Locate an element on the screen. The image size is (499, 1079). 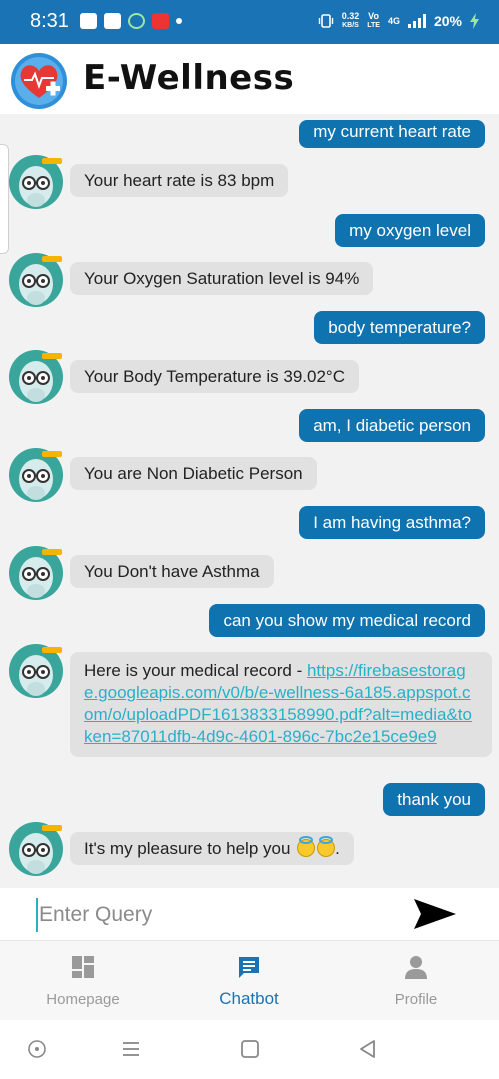
charging-bolt-icon is located at coordinates (474, 21).